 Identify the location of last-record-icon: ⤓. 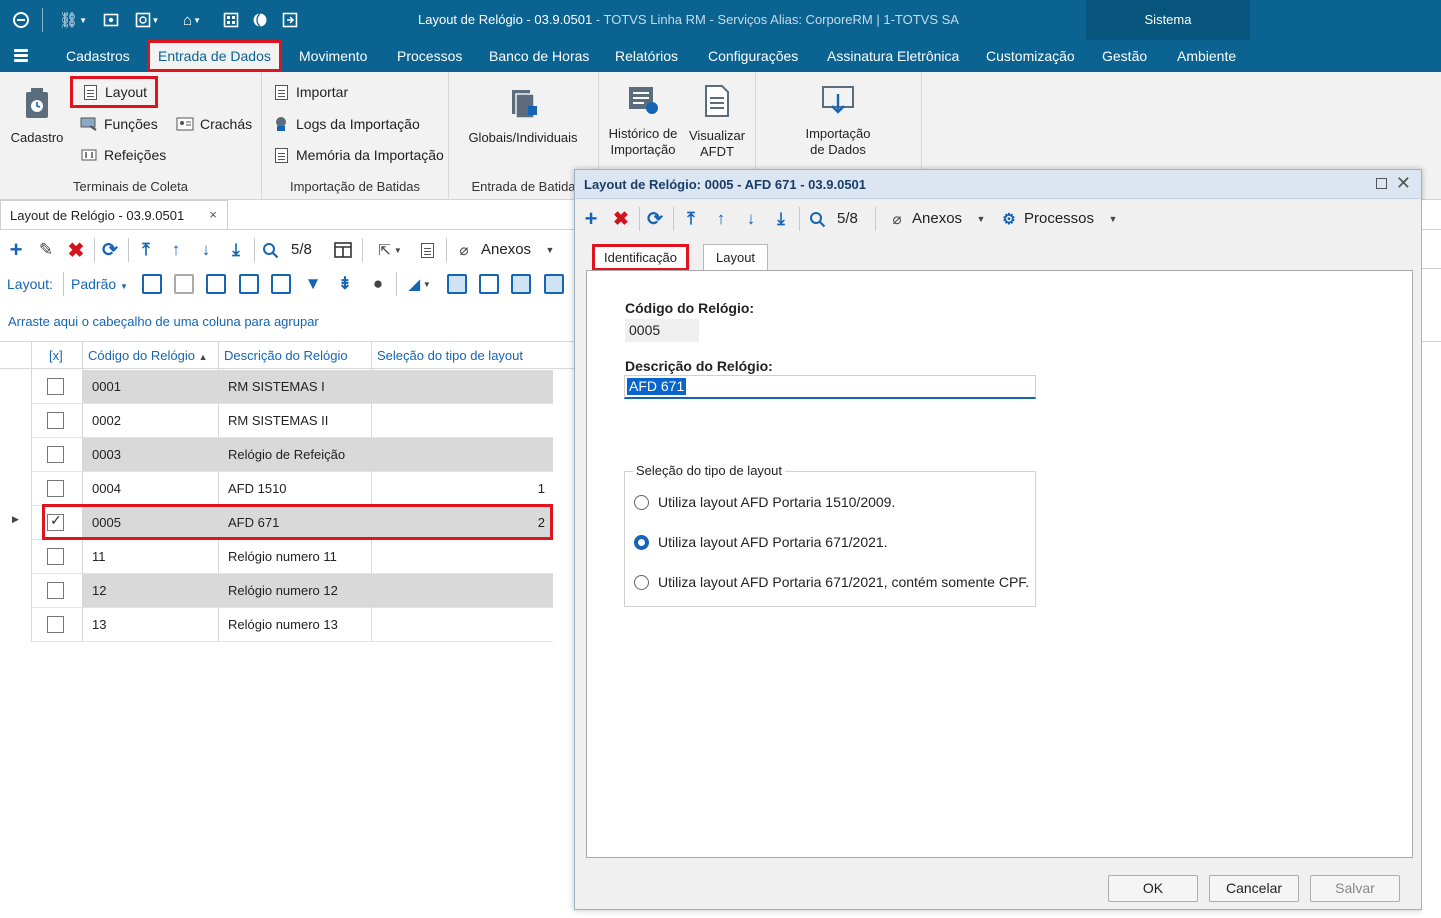
(236, 250).